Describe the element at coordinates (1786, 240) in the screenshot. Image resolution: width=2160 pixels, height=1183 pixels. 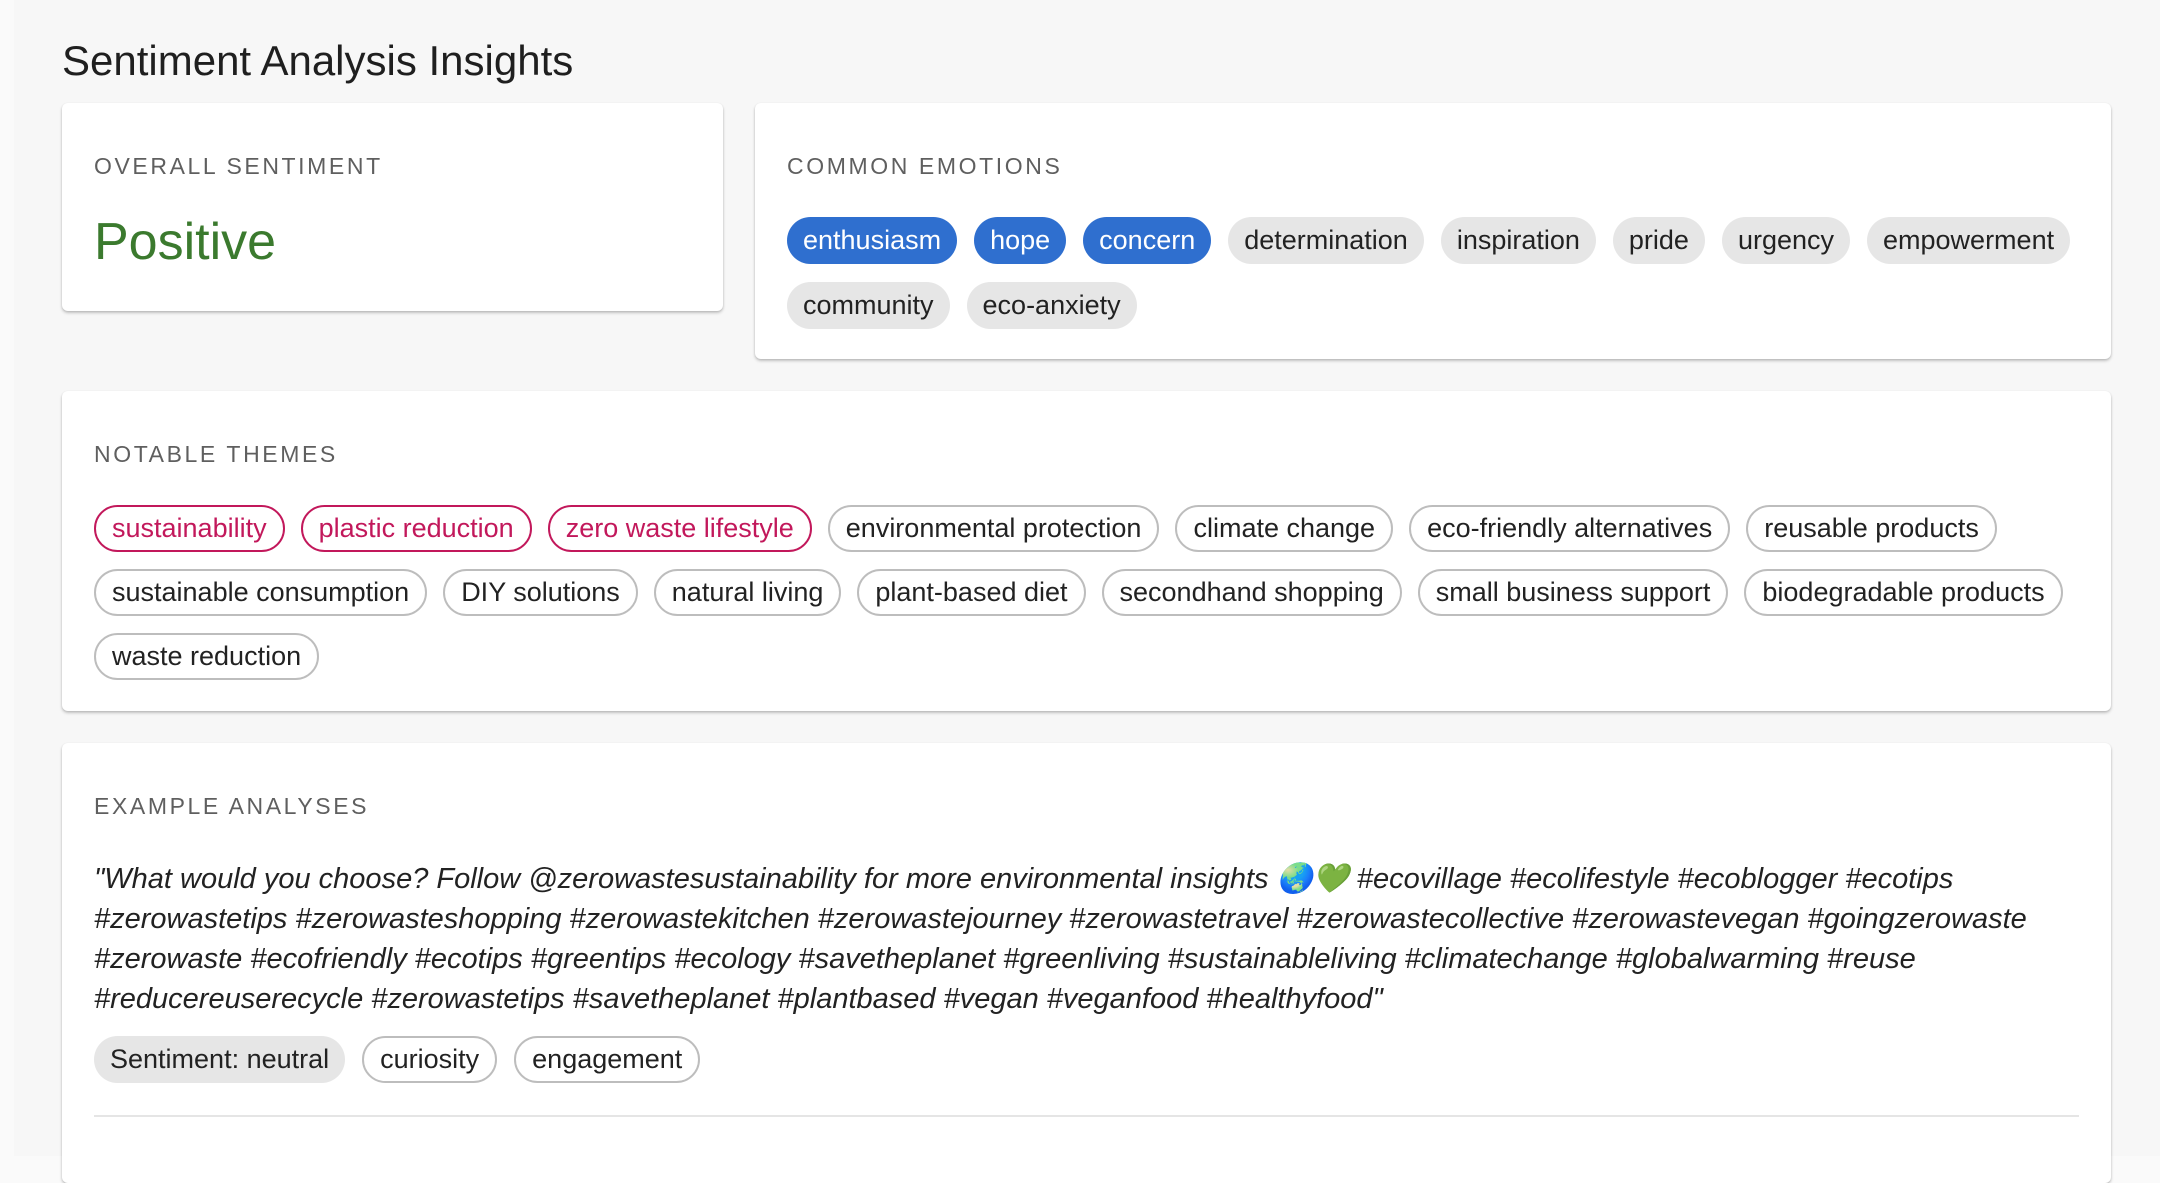
I see `emotion-chip: urgency` at that location.